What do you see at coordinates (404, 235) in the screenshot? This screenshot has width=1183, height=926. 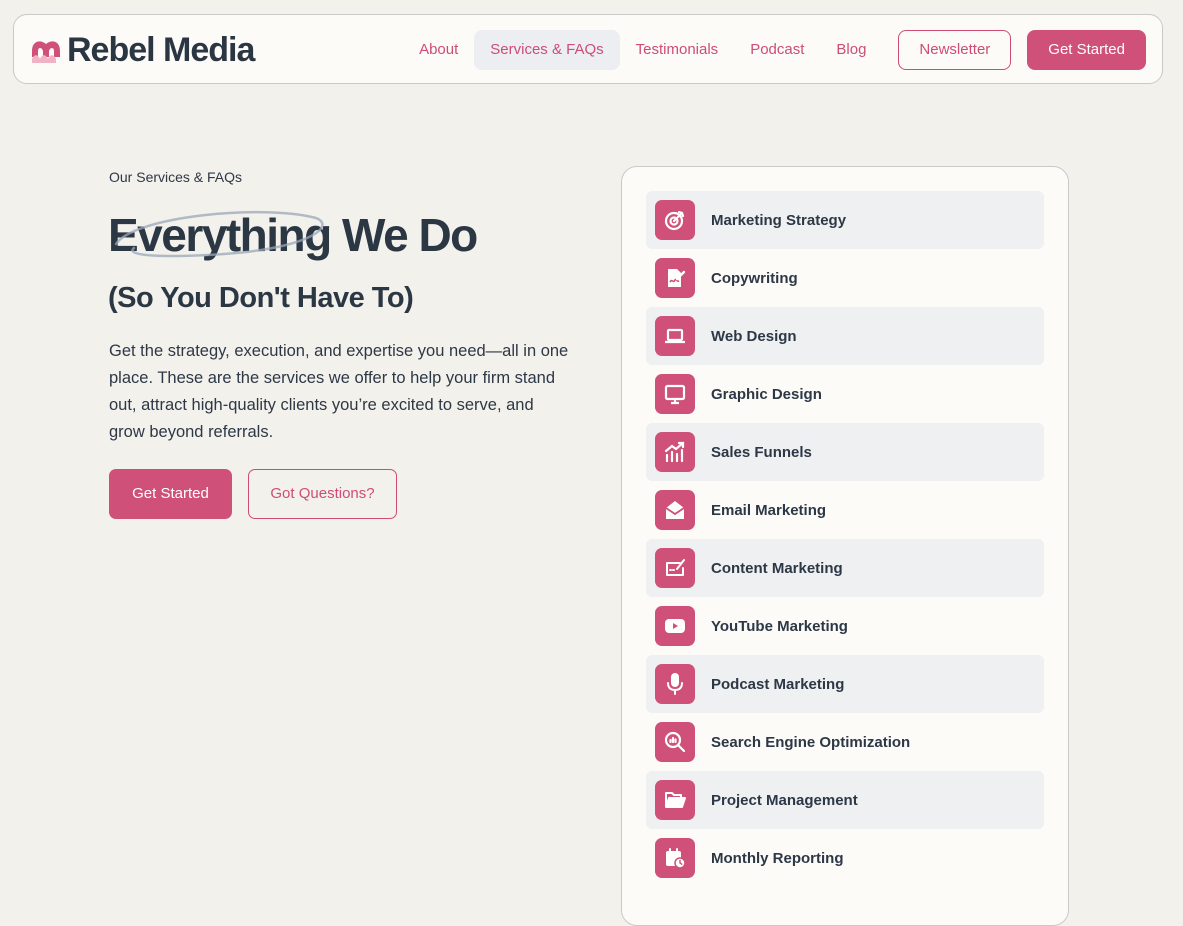 I see `hero-title-rest: We Do` at bounding box center [404, 235].